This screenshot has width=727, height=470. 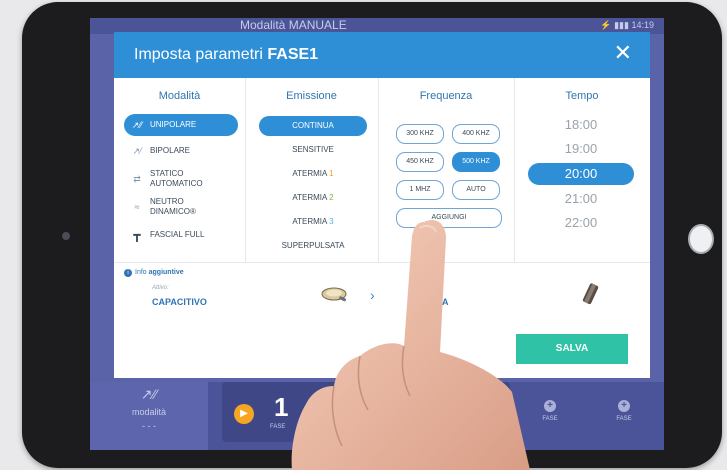 I want to click on mode-cell: ↗⁄⁄ modalità - - -, so click(x=149, y=416).